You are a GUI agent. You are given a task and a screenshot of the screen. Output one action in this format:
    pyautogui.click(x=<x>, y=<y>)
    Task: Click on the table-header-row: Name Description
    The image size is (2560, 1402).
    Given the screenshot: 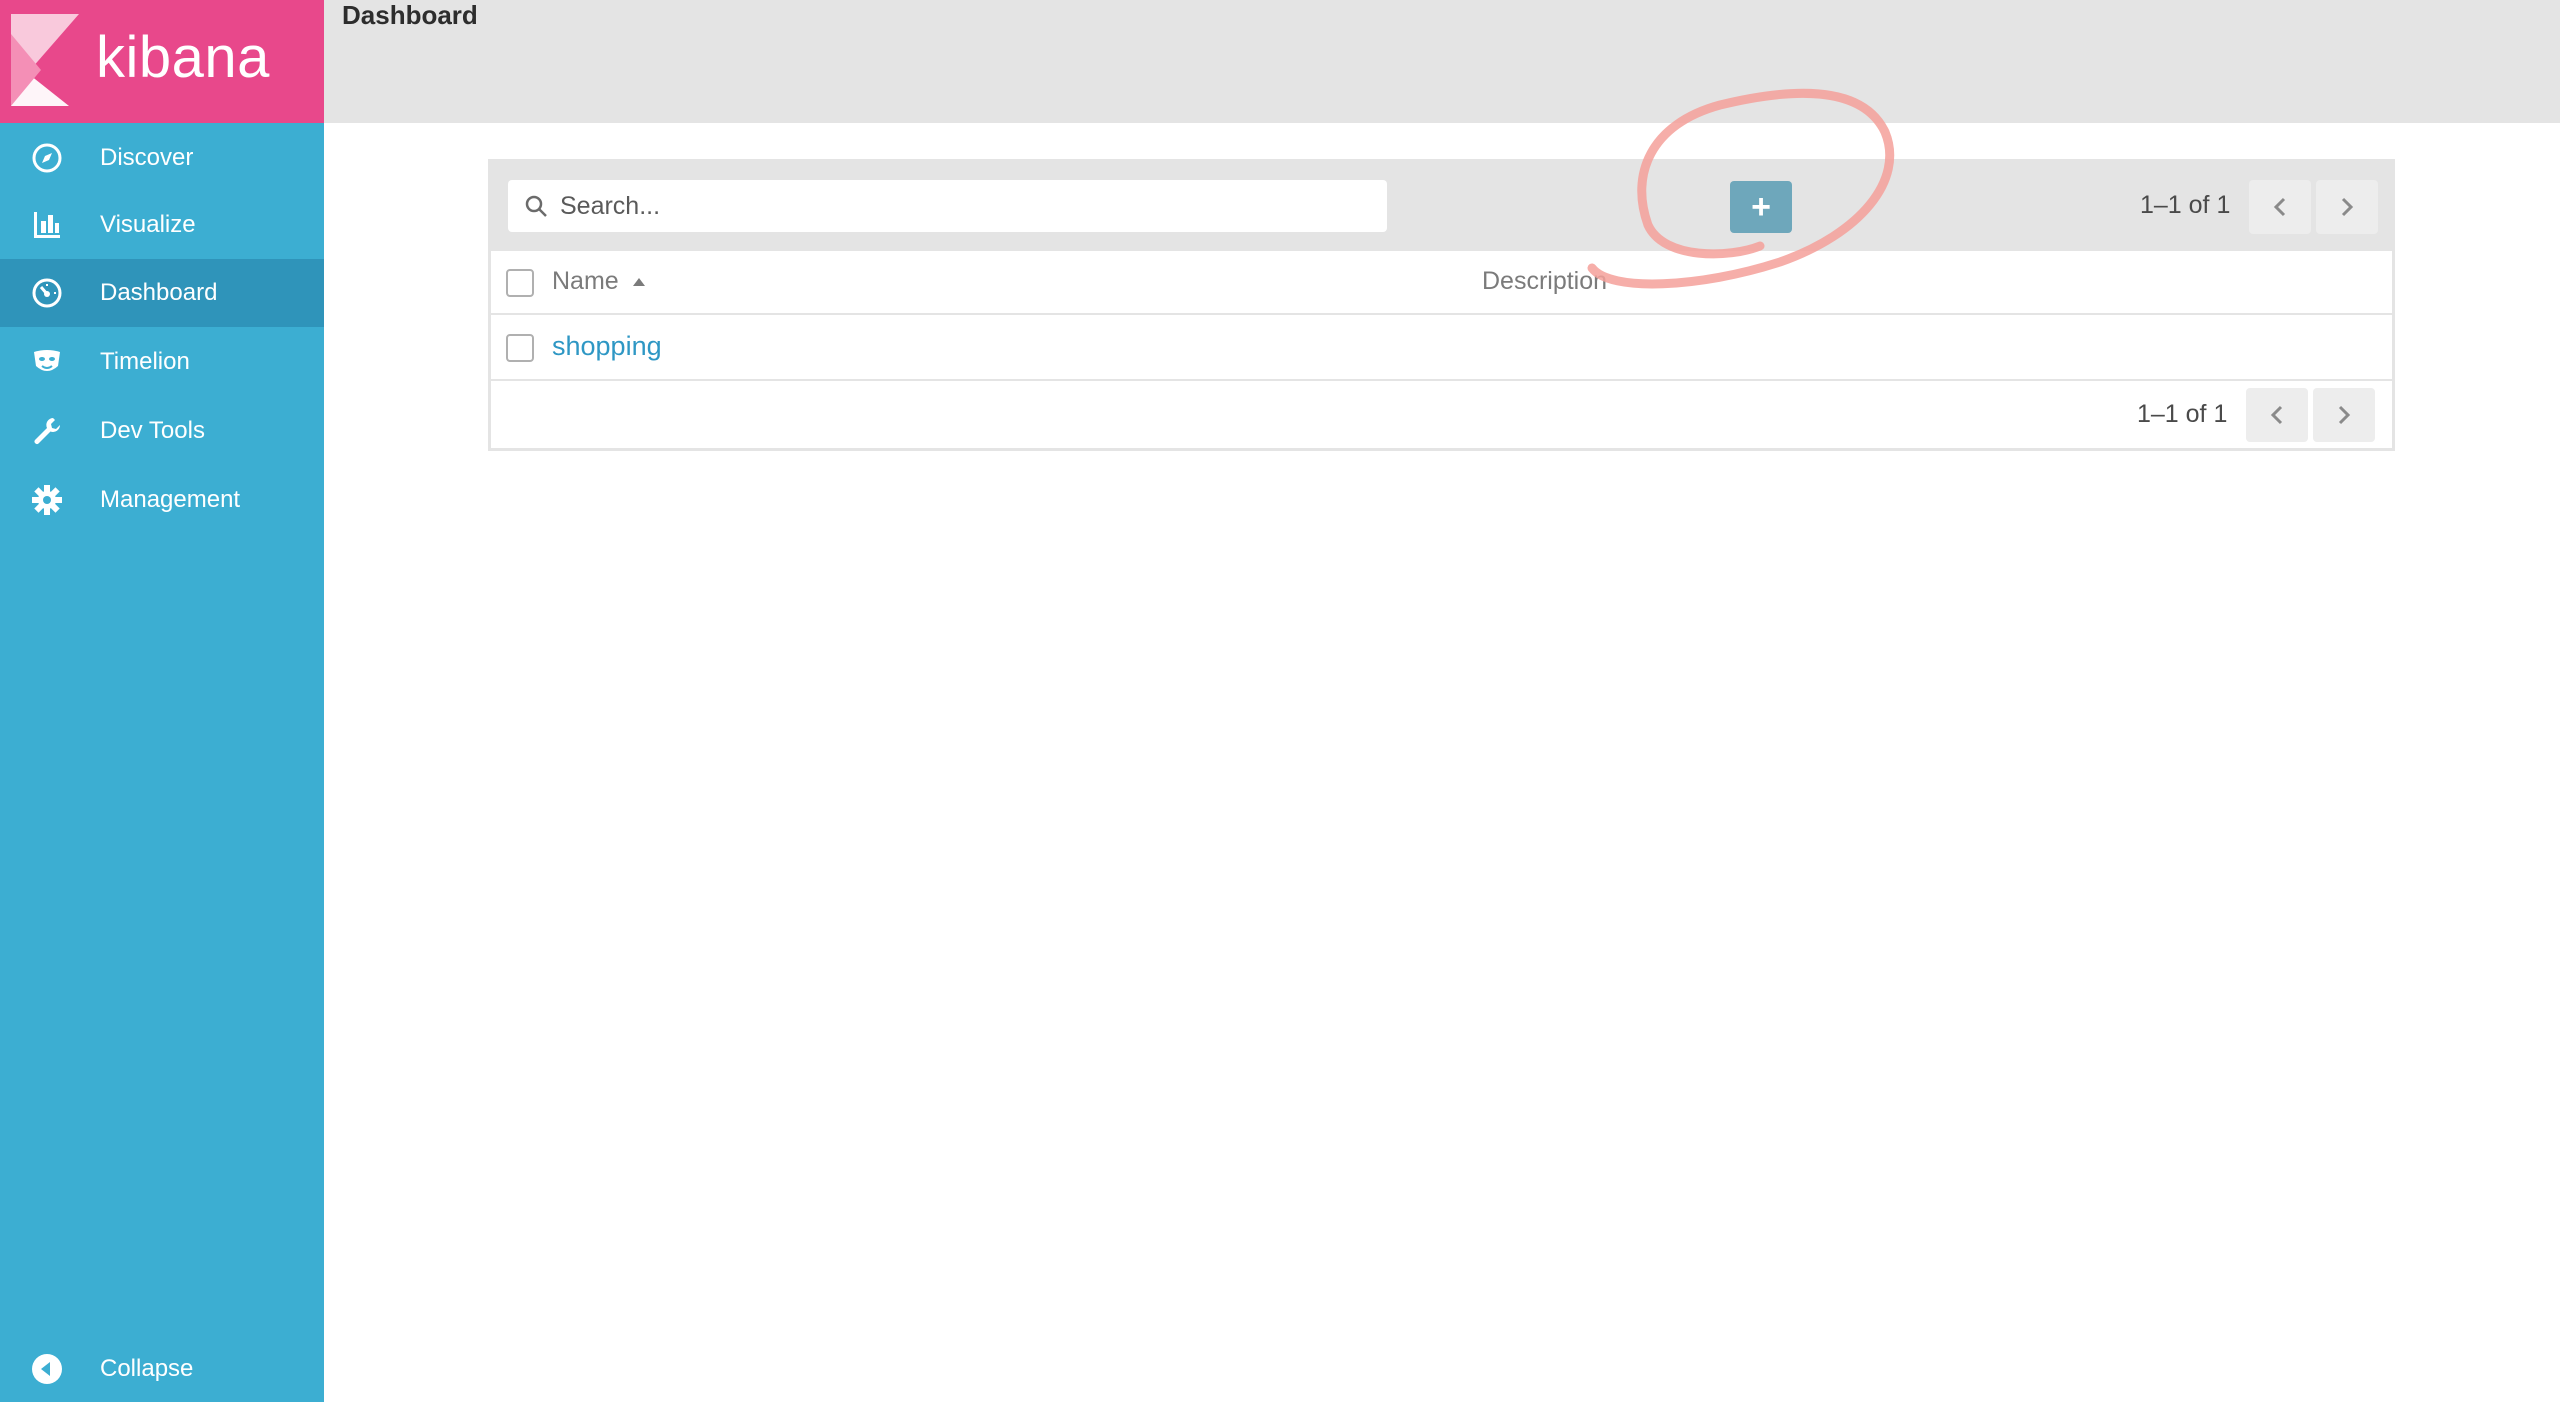 What is the action you would take?
    pyautogui.click(x=1441, y=283)
    